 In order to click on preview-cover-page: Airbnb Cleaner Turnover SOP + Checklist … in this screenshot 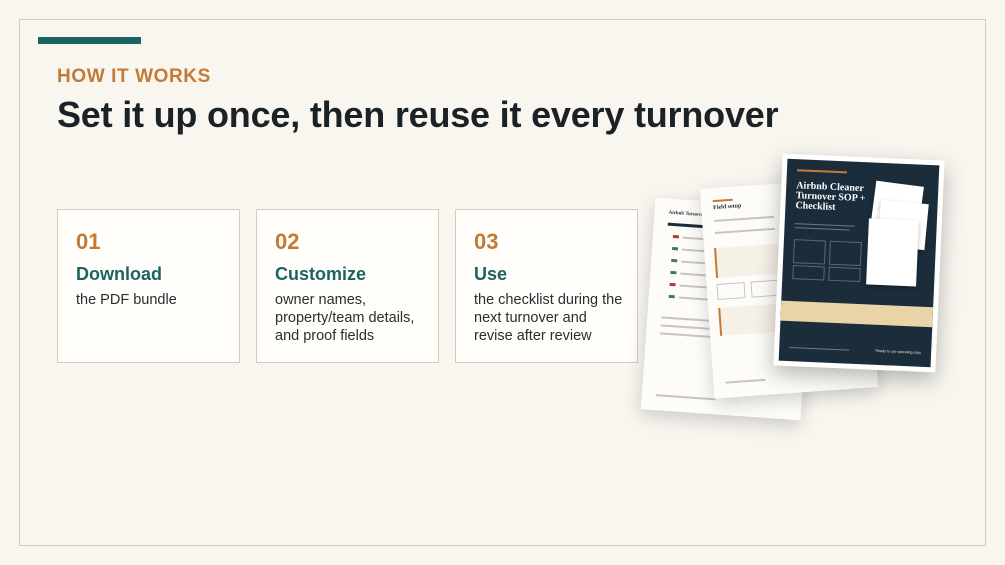, I will do `click(859, 263)`.